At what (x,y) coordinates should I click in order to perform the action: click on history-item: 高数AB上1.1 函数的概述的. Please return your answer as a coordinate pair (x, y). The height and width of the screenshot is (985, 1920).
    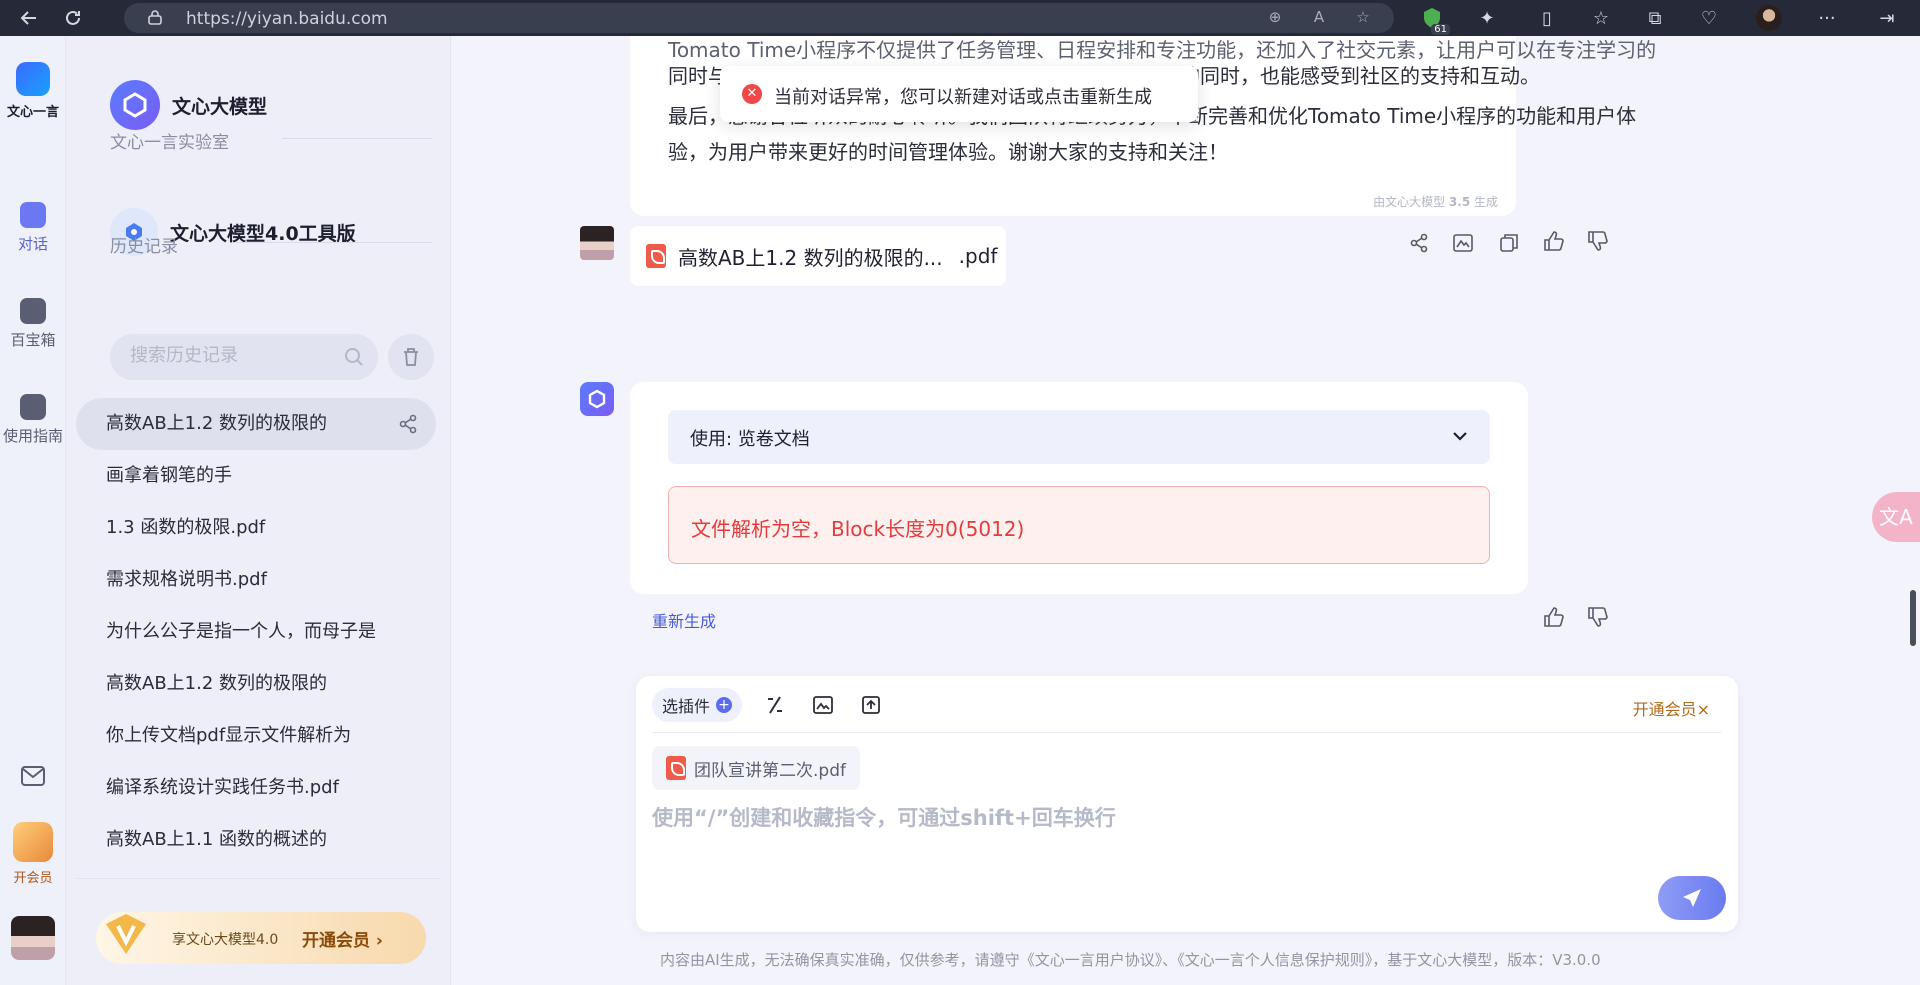
    Looking at the image, I should click on (256, 840).